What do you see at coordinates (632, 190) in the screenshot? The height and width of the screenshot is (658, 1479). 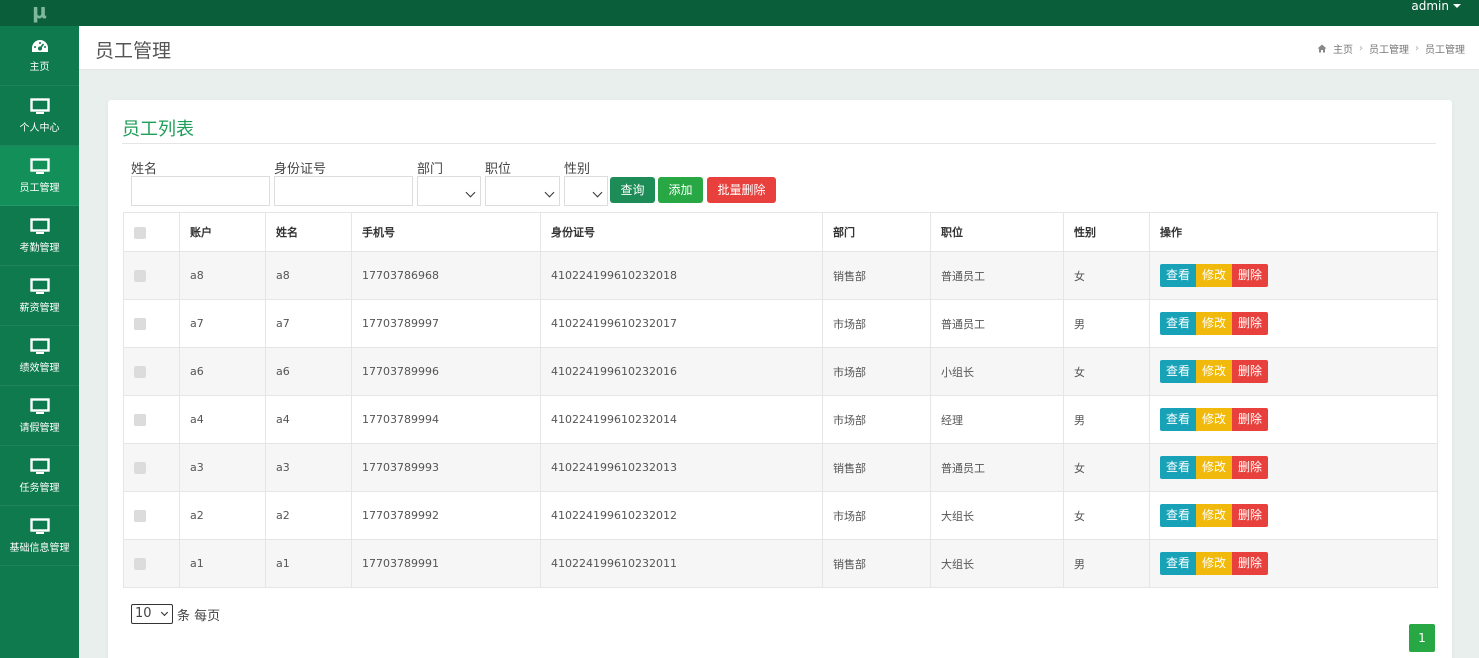 I see `query-button: 查询` at bounding box center [632, 190].